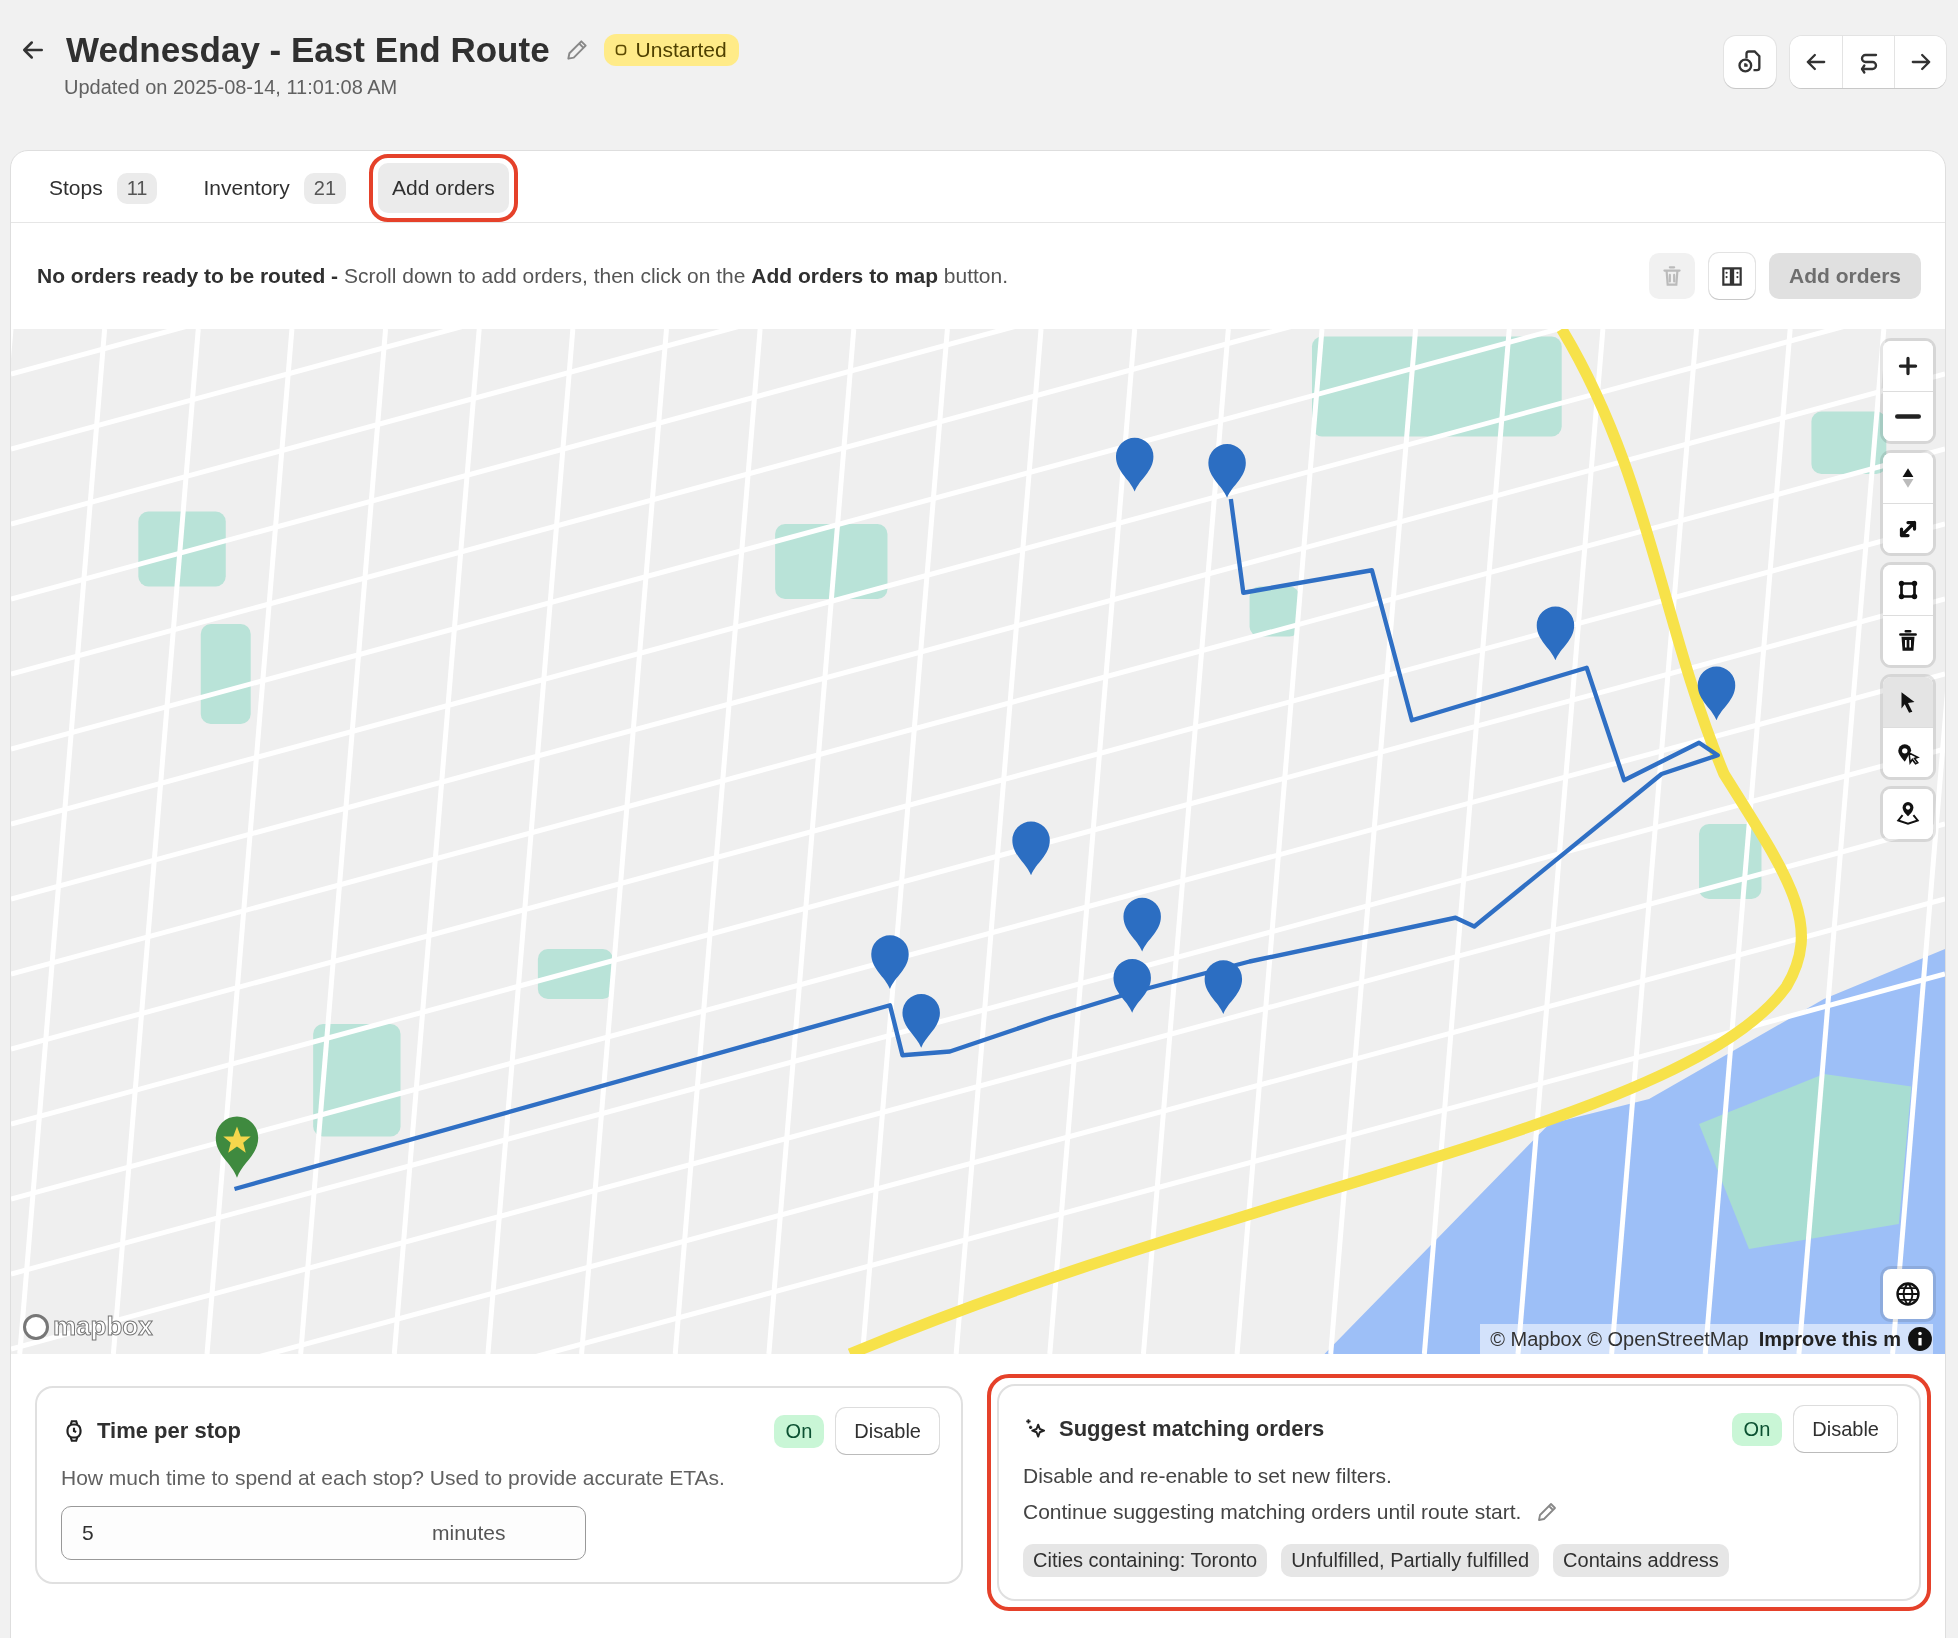 The width and height of the screenshot is (1958, 1638). Describe the element at coordinates (275, 188) in the screenshot. I see `tab: Inventory 21` at that location.